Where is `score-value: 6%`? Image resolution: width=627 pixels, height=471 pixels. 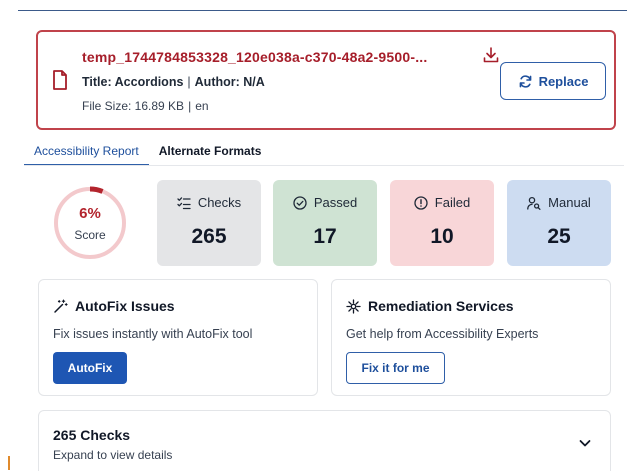
score-value: 6% is located at coordinates (90, 213).